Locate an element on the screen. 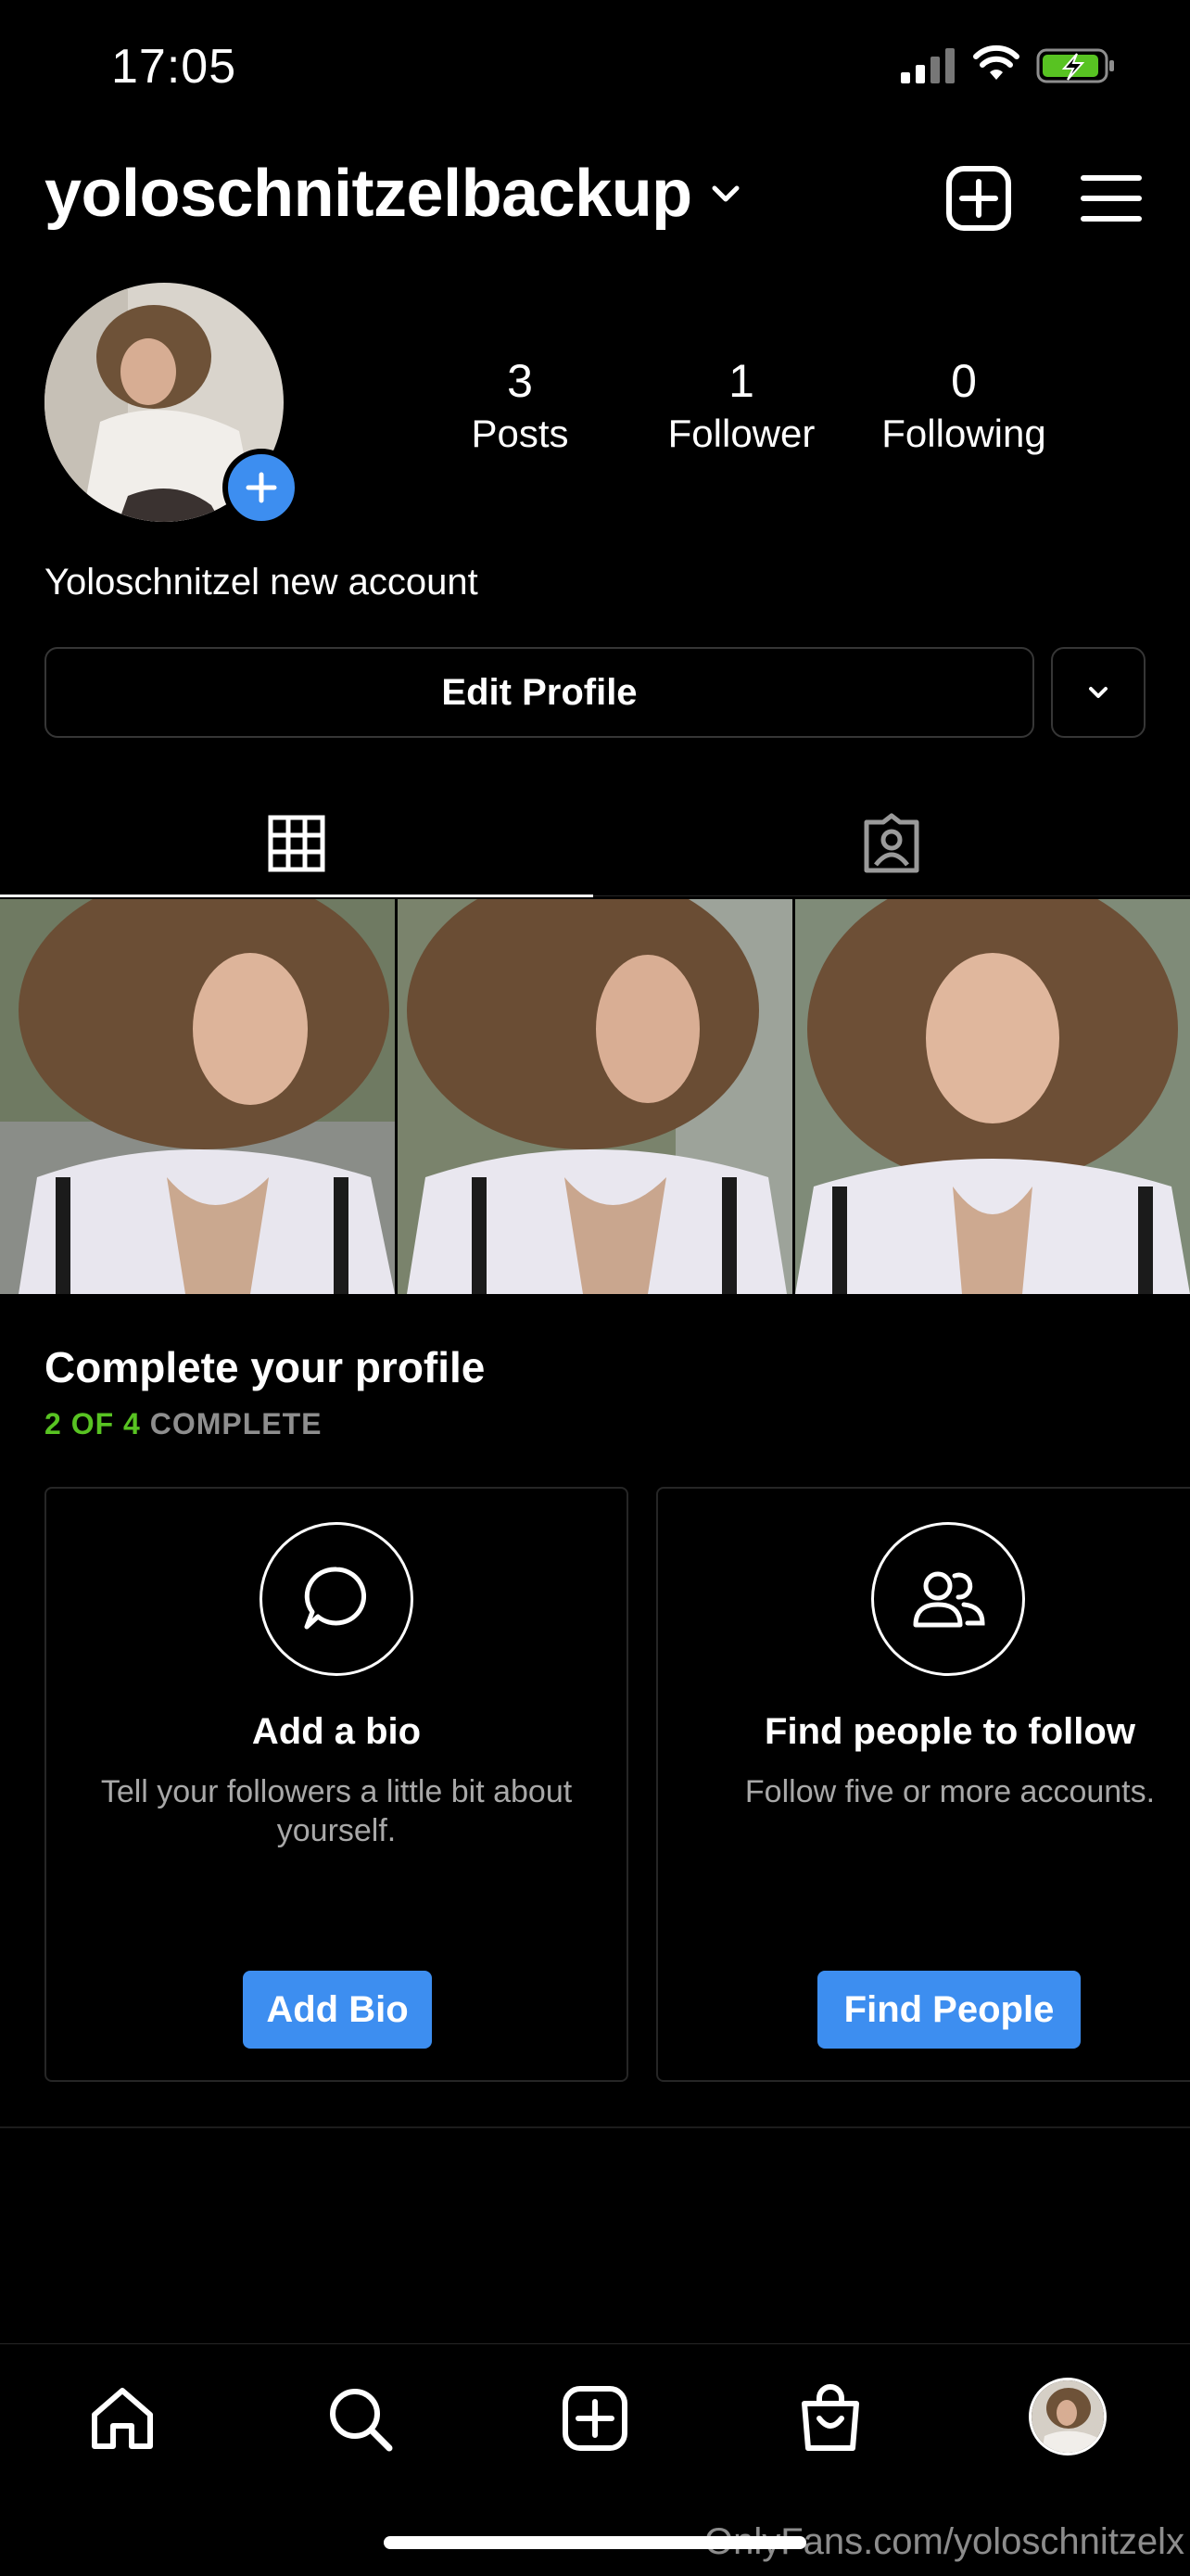  suggestions-toggle-button is located at coordinates (1098, 693).